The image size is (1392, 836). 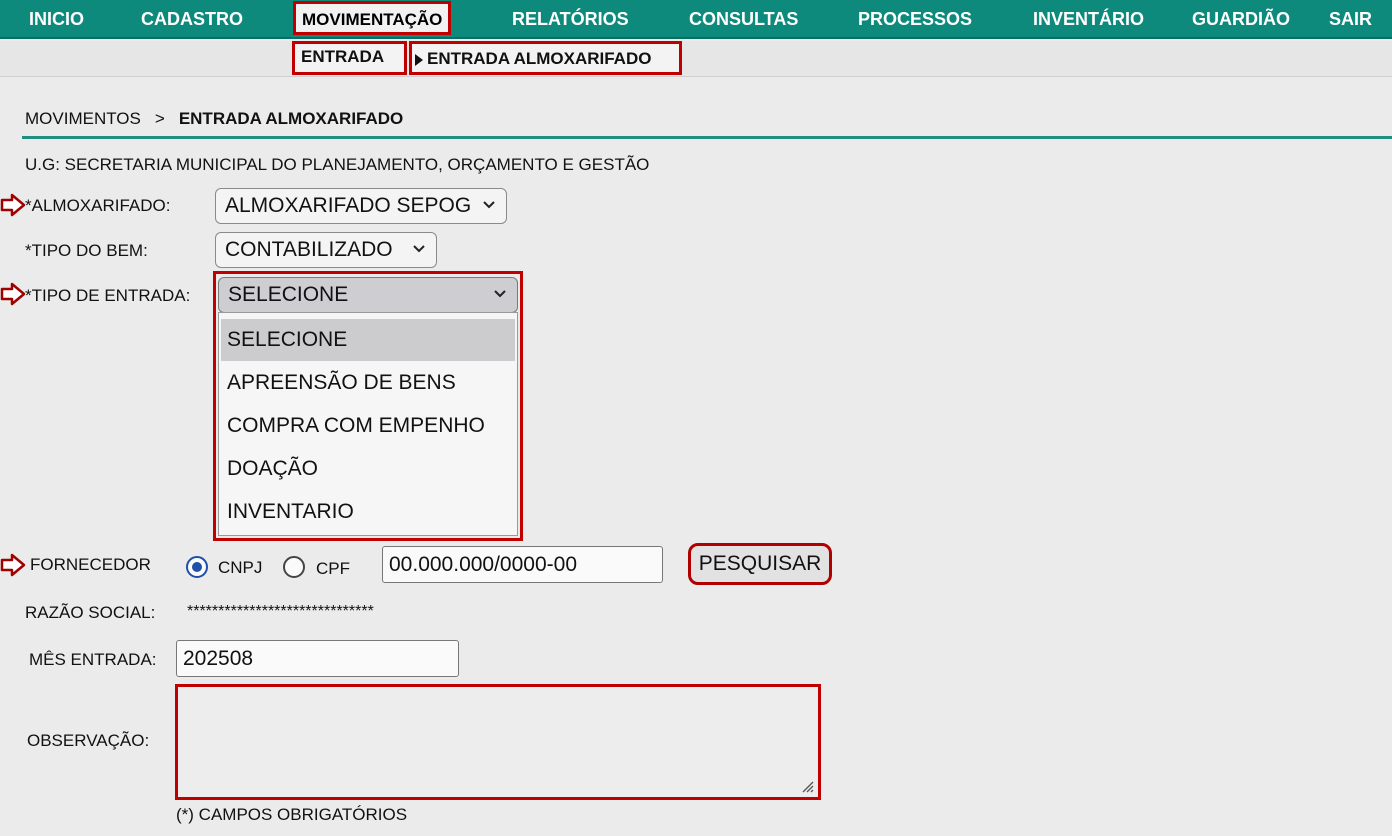 What do you see at coordinates (539, 58) in the screenshot?
I see `submenu-entrada-almoxarifado-label: ENTRADA ALMOXARIFADO` at bounding box center [539, 58].